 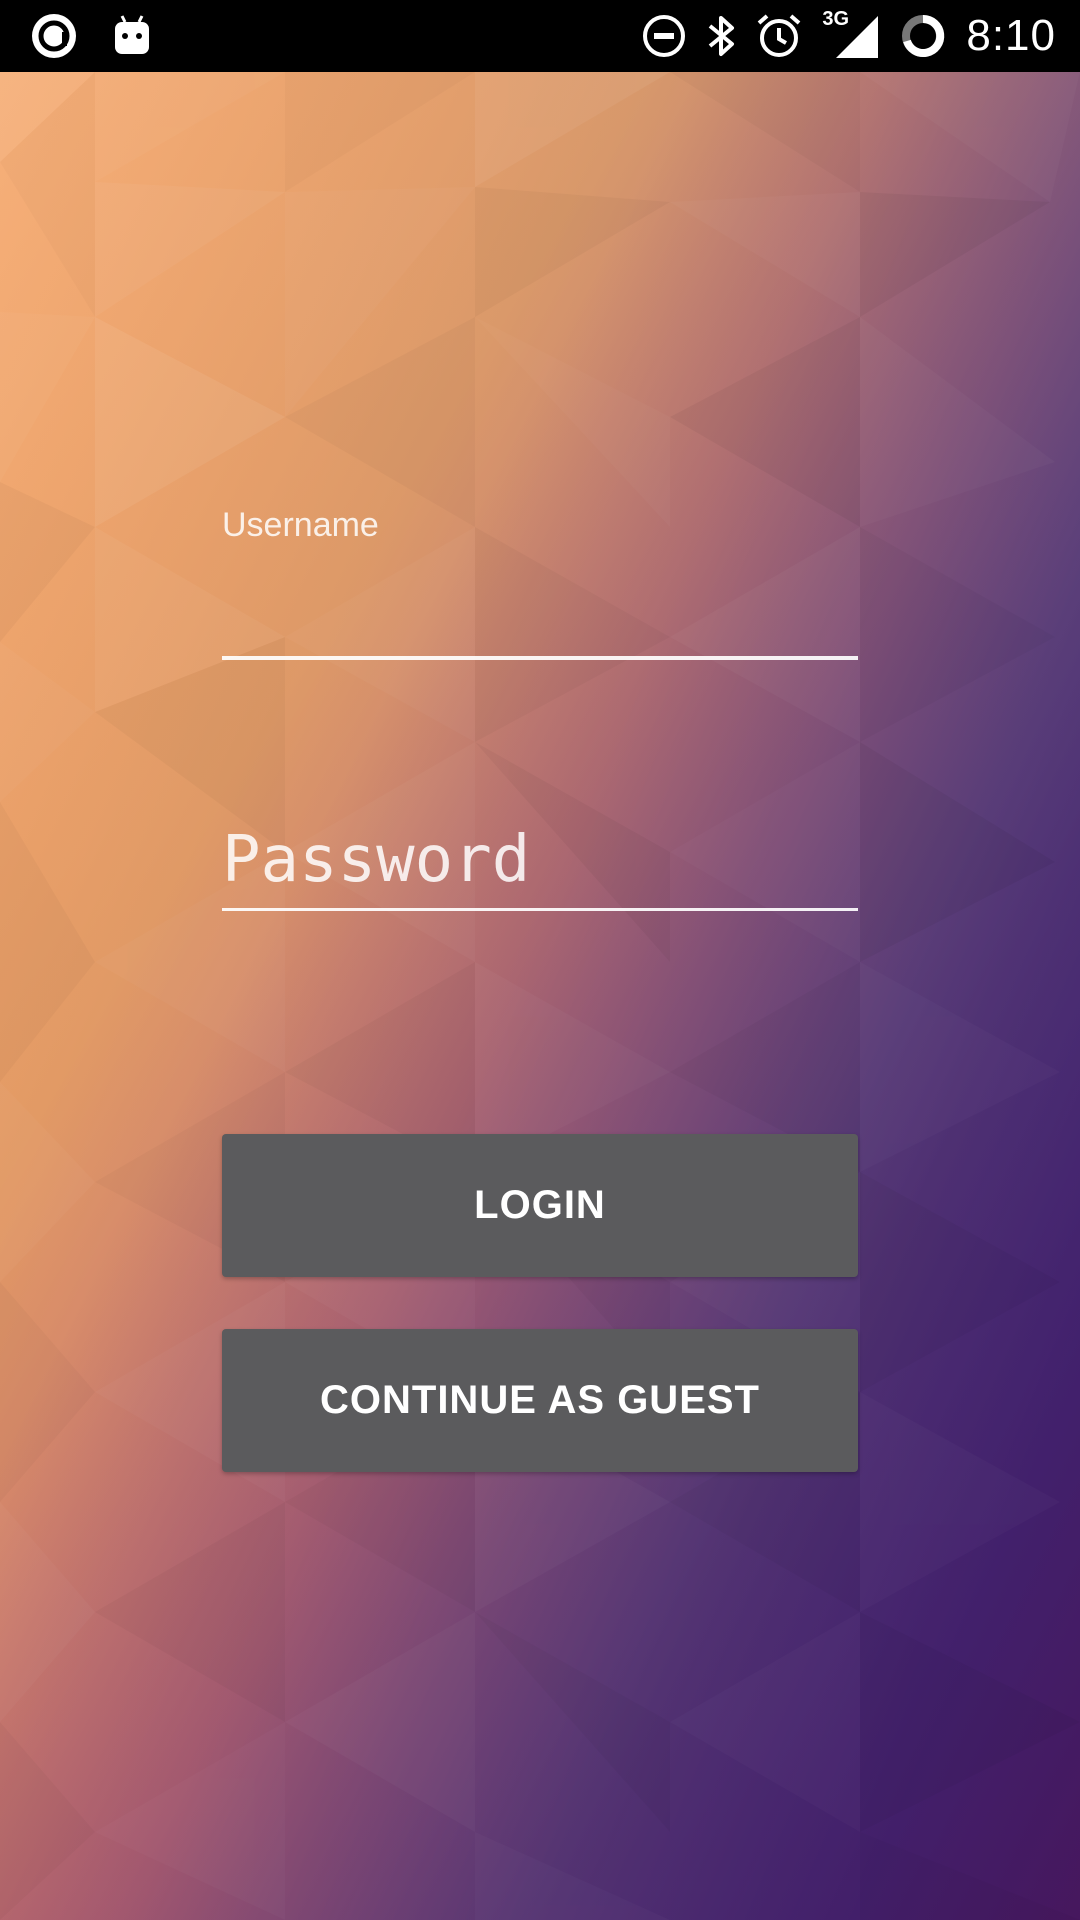 I want to click on bluetooth-icon, so click(x=721, y=36).